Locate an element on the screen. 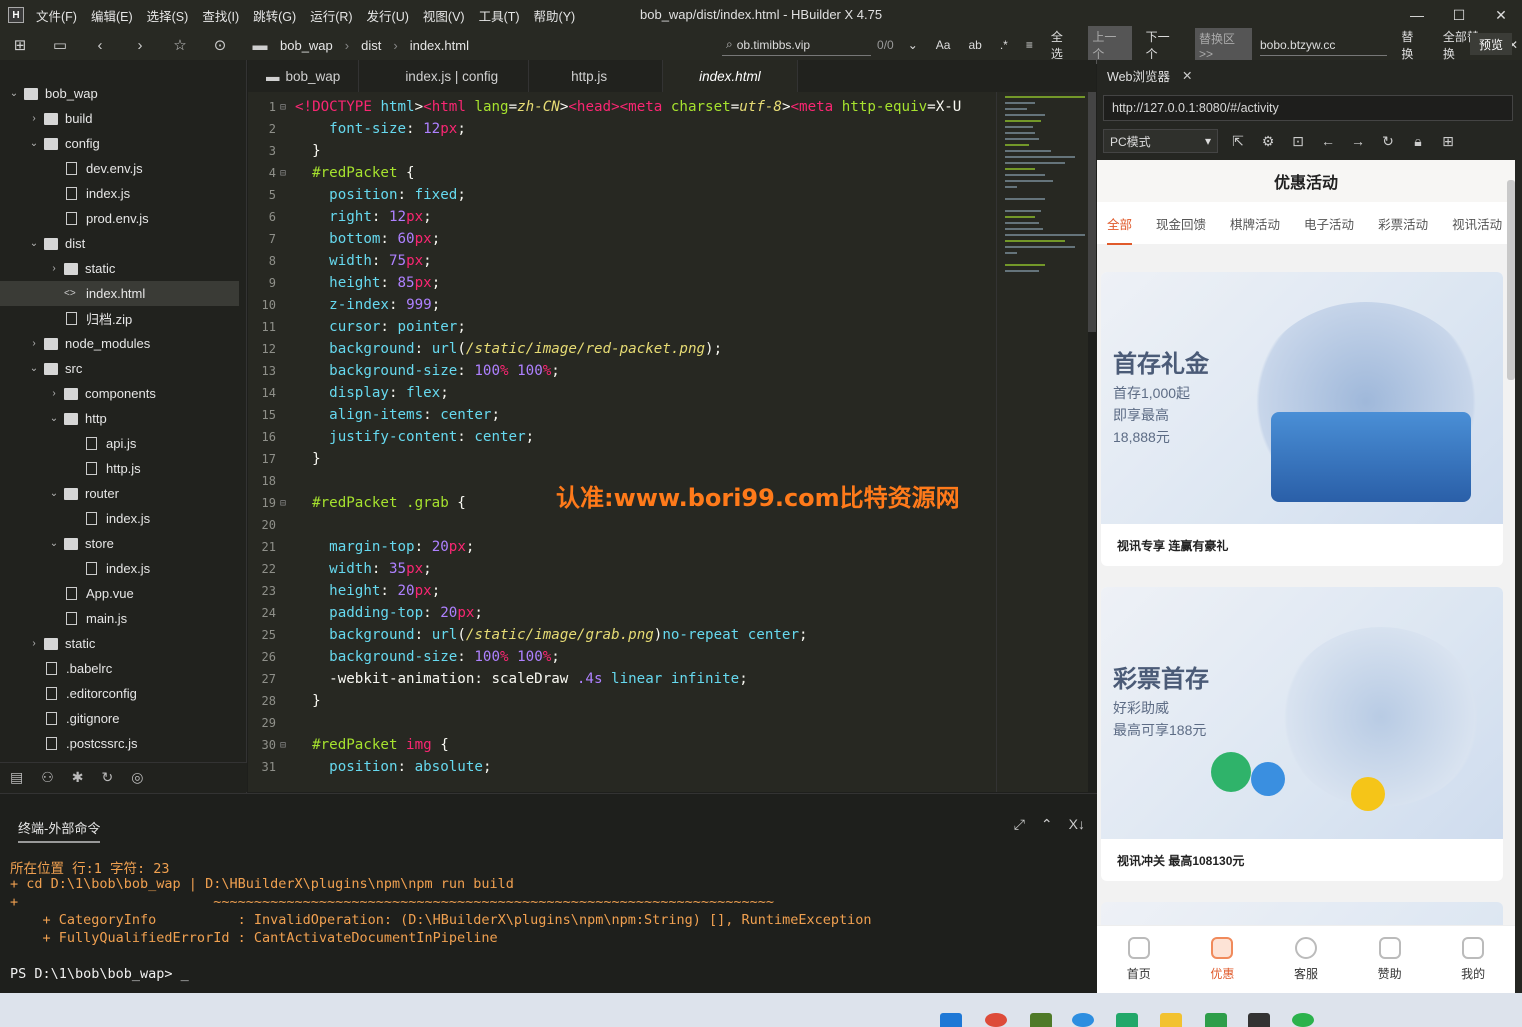  minimap is located at coordinates (1042, 442).